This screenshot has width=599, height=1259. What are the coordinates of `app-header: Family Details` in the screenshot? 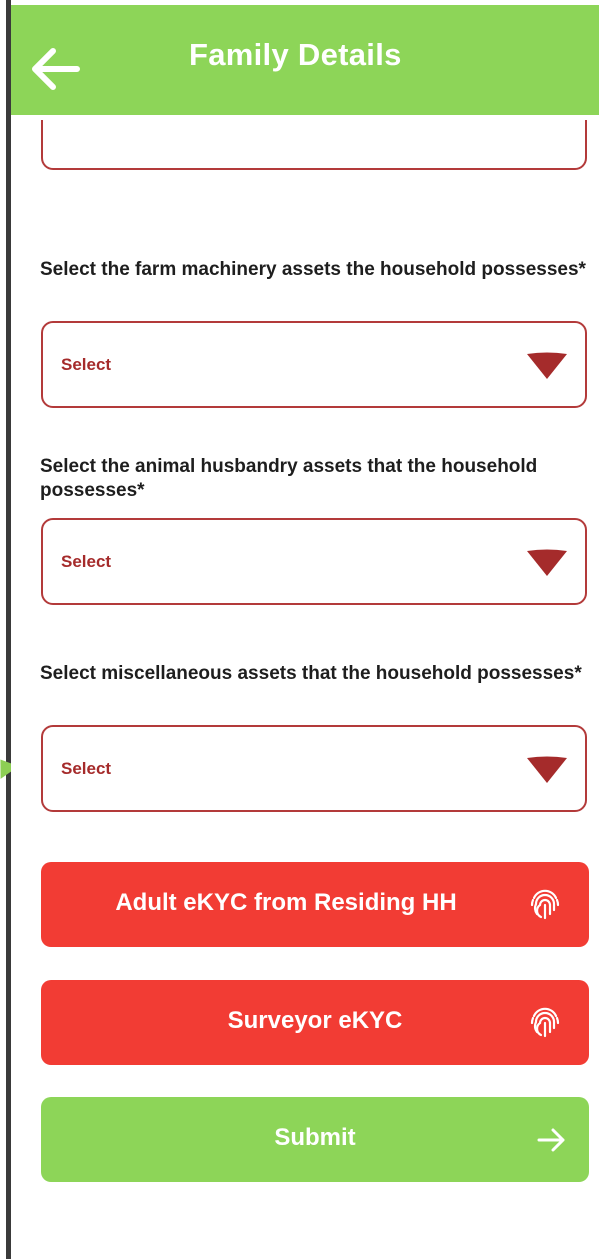 It's located at (305, 60).